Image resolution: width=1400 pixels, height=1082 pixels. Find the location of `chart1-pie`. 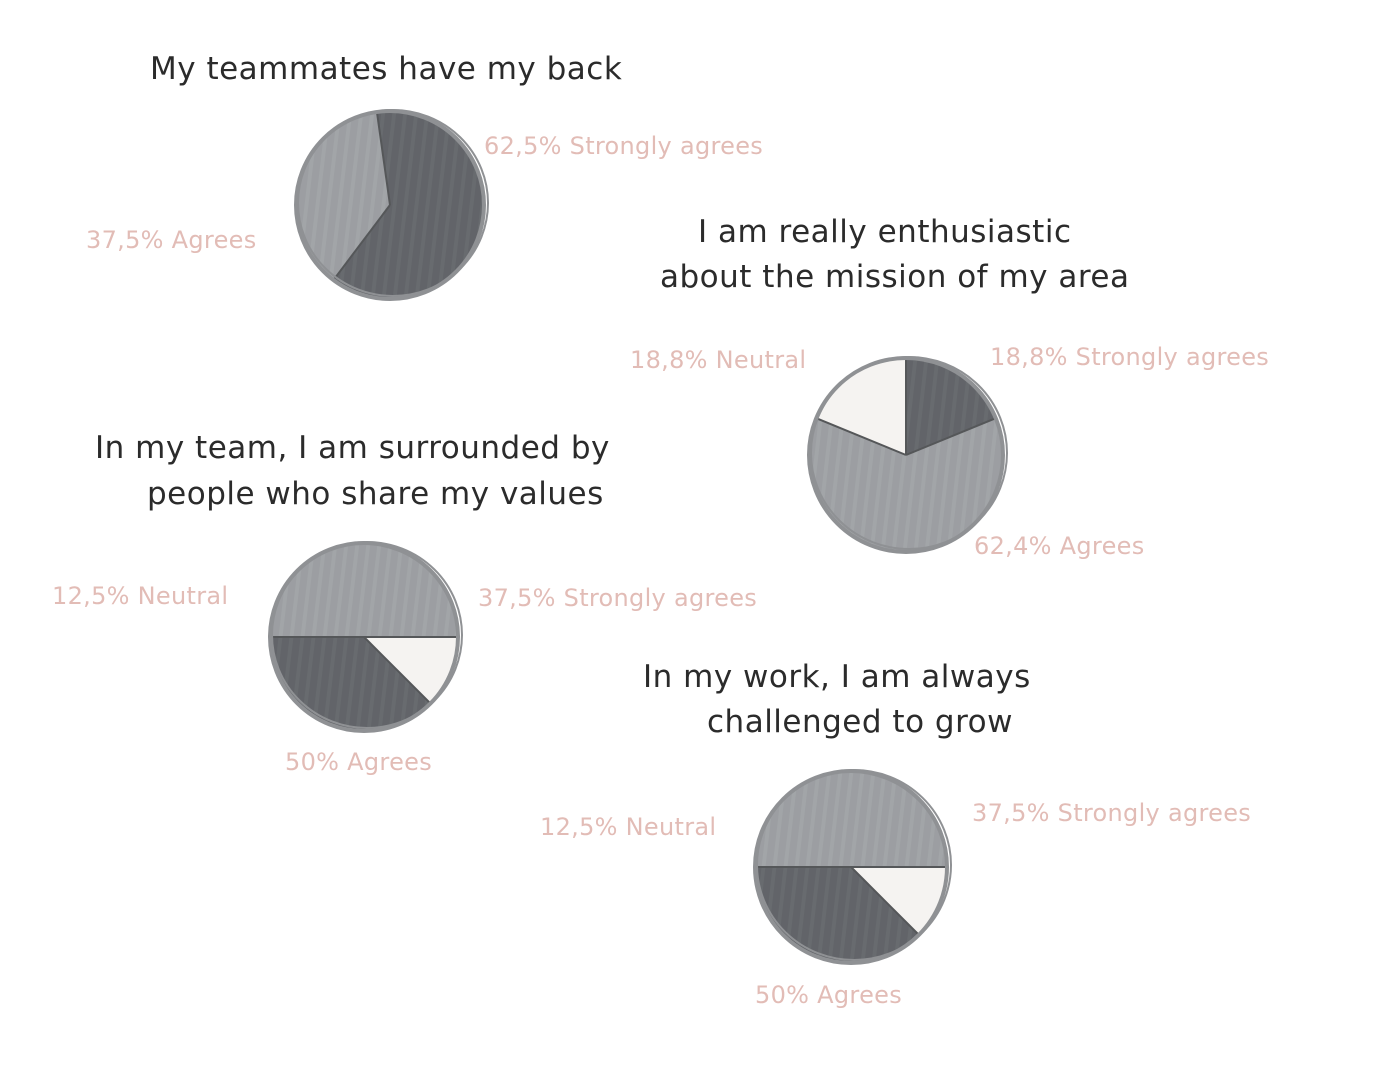

chart1-pie is located at coordinates (391, 205).